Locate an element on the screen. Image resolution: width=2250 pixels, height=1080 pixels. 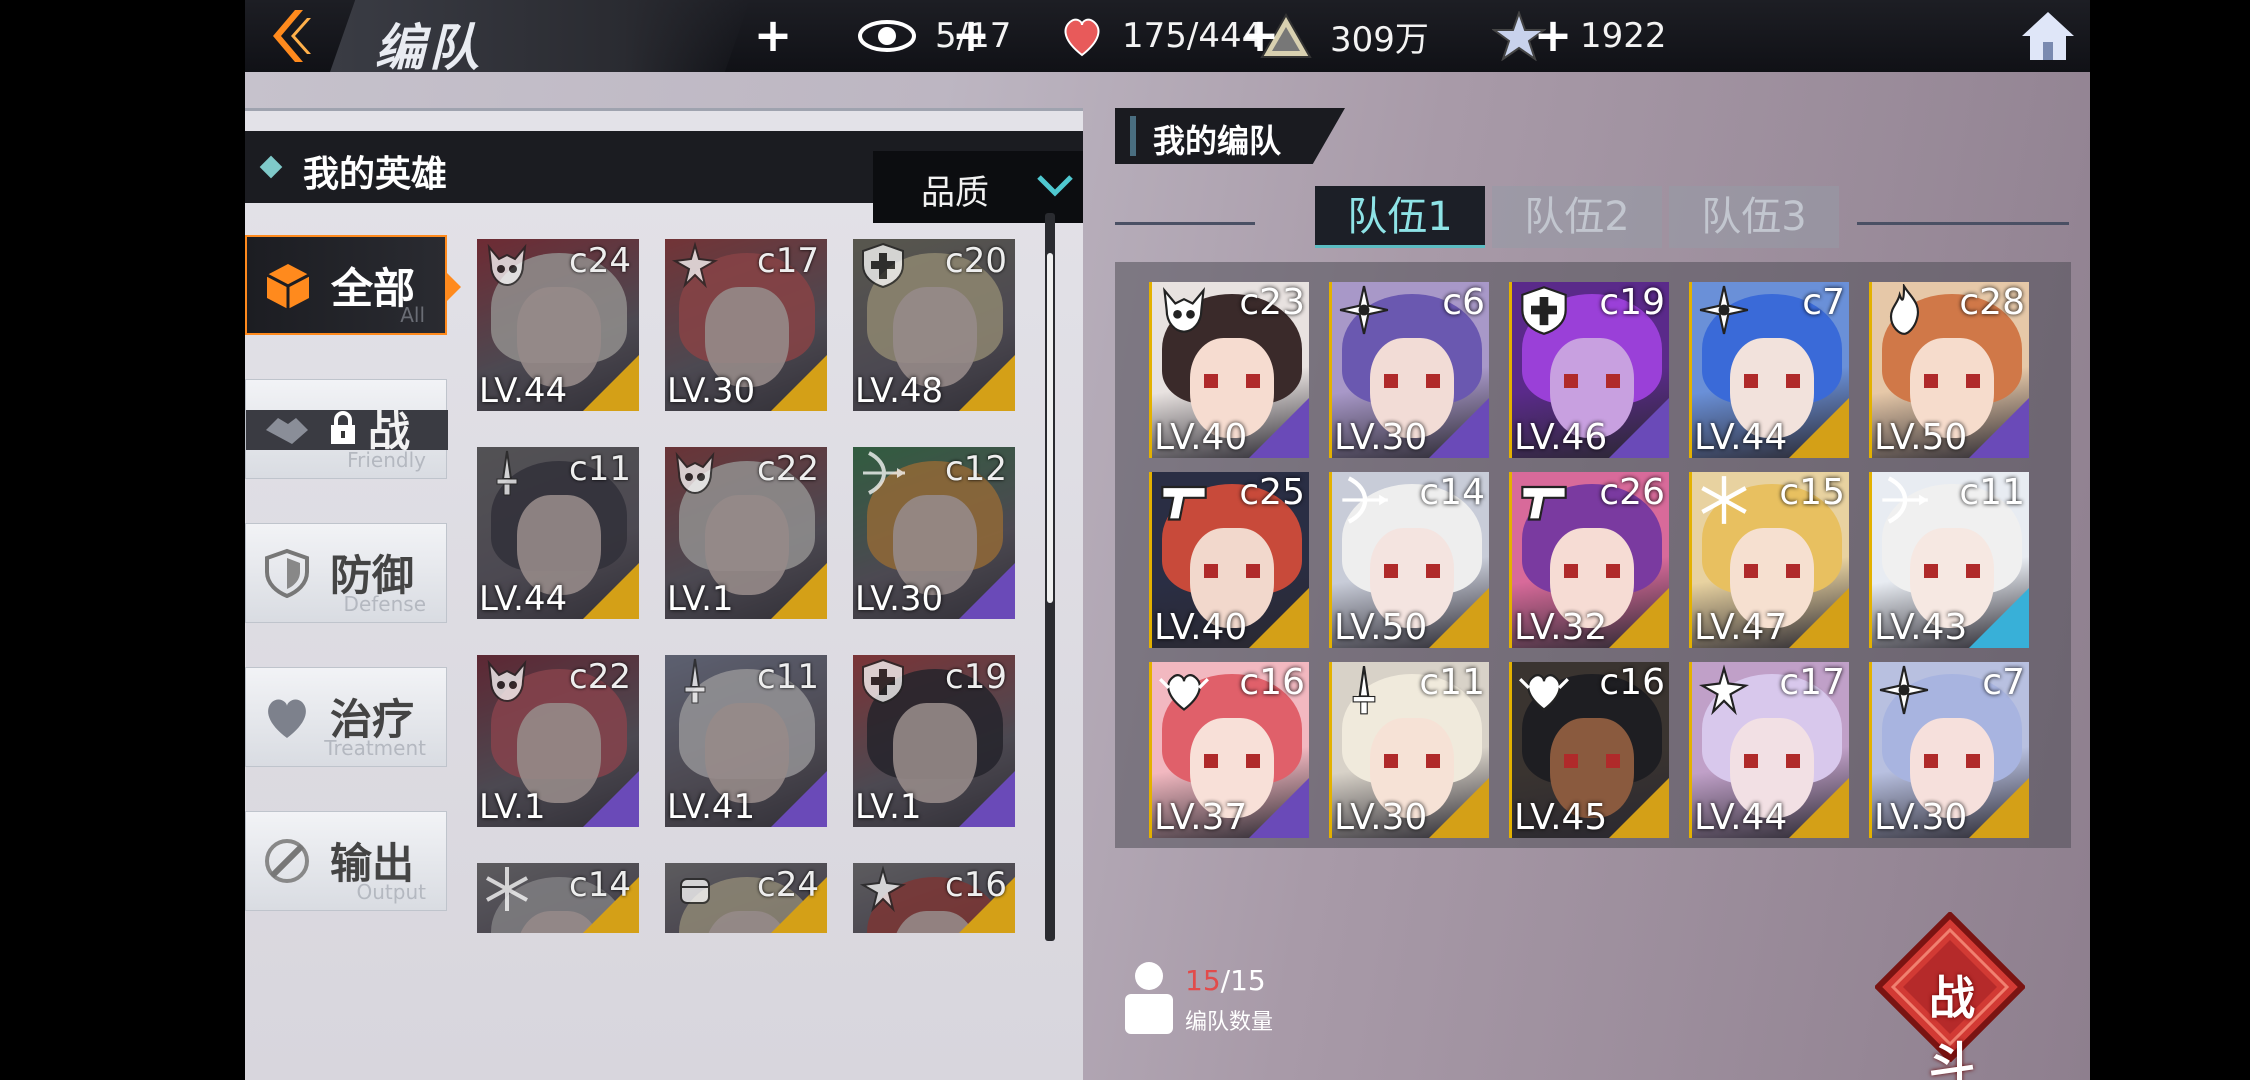
resource-crystal-value: 309万 is located at coordinates (1379, 39).